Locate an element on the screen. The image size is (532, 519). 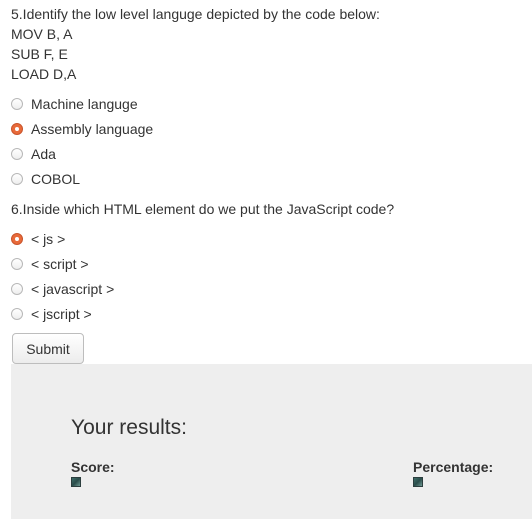
option-javascript: < javascript > is located at coordinates (62, 288).